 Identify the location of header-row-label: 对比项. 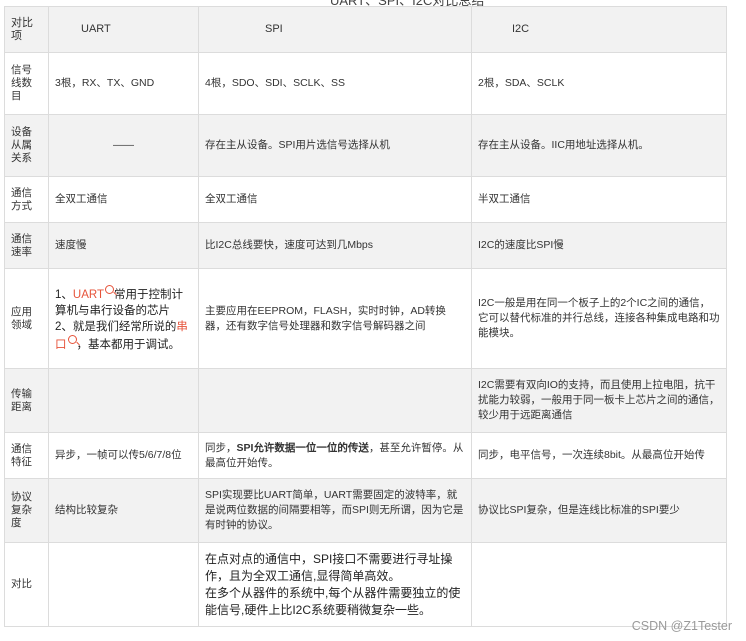
(26, 29).